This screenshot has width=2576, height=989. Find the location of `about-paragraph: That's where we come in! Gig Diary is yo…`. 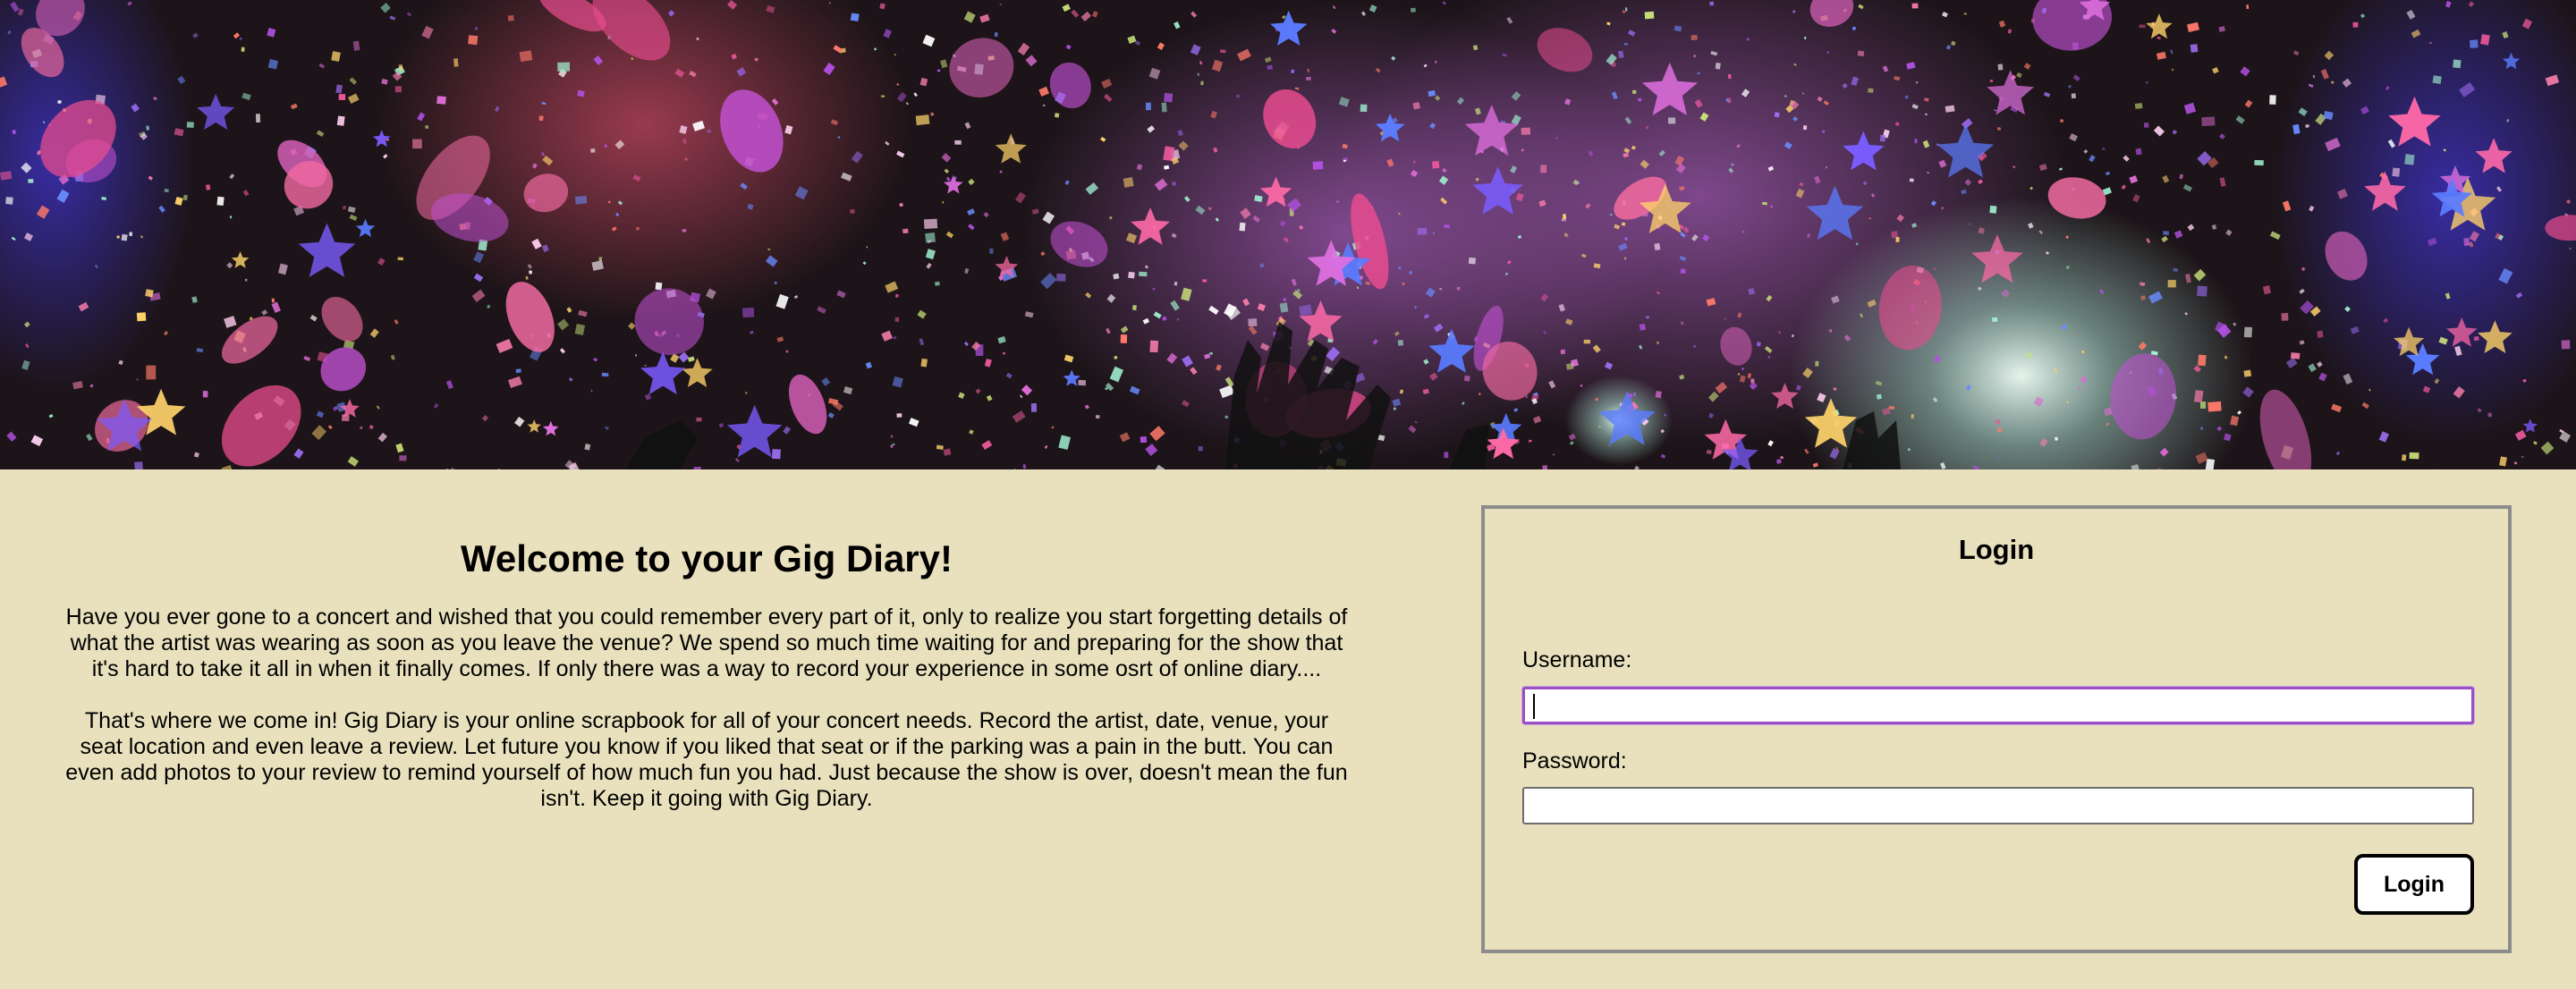

about-paragraph: That's where we come in! Gig Diary is yo… is located at coordinates (706, 760).